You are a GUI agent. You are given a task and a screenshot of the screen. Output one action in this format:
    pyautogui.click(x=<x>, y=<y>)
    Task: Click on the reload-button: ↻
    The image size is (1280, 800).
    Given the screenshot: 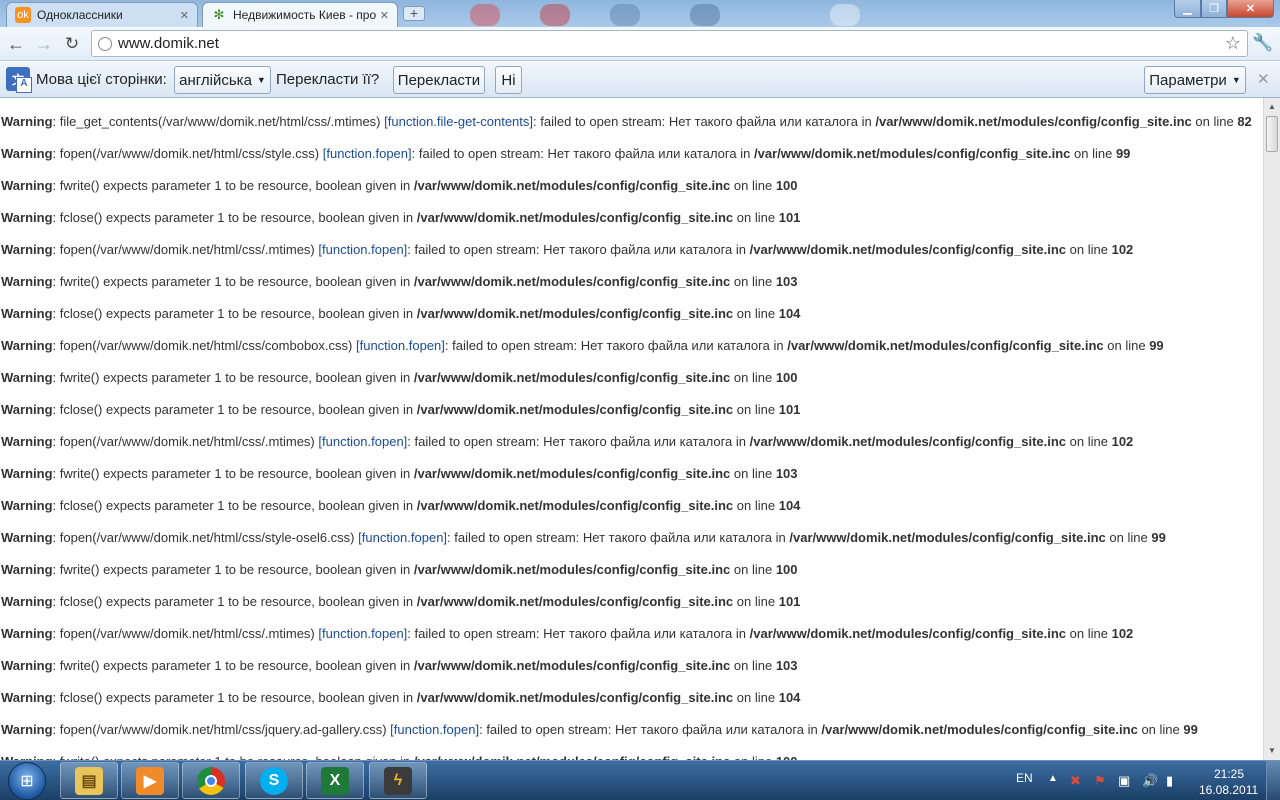 What is the action you would take?
    pyautogui.click(x=72, y=44)
    